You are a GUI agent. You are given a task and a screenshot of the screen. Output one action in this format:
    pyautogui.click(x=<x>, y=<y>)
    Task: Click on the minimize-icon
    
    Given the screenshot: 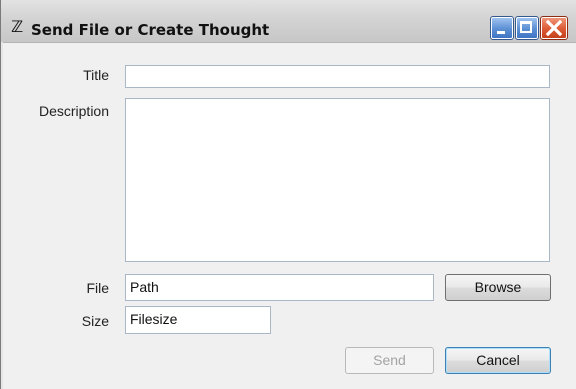 What is the action you would take?
    pyautogui.click(x=501, y=32)
    